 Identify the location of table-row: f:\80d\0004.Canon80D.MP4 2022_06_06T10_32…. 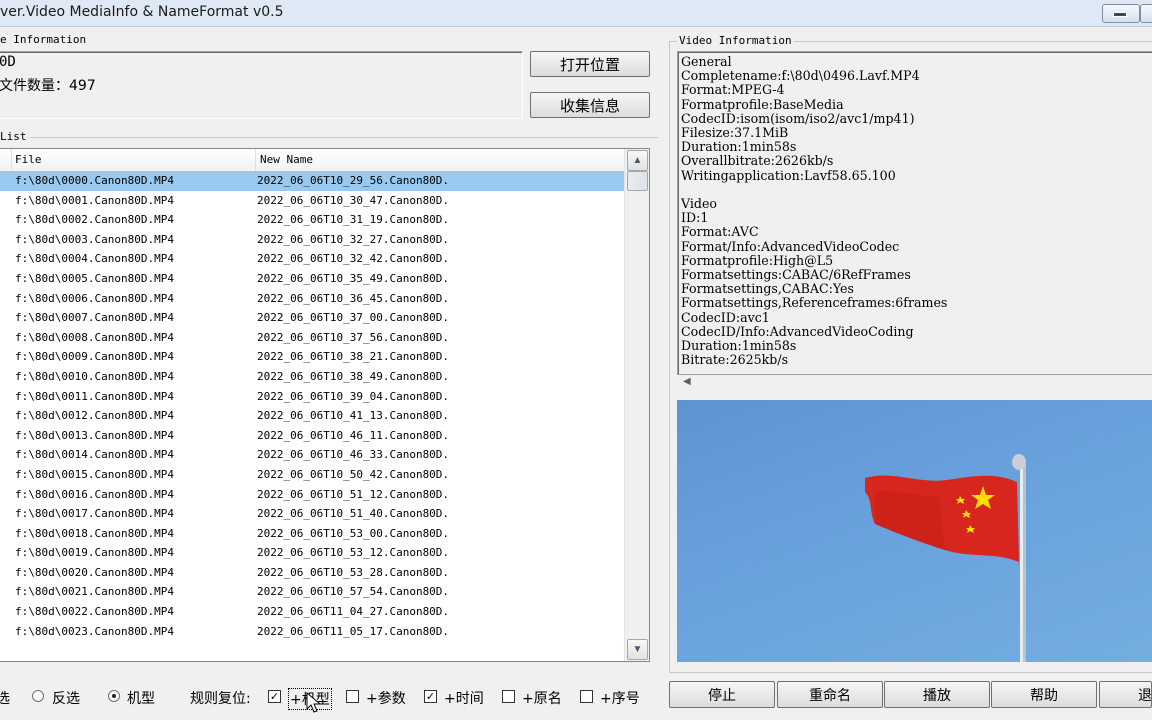
(312, 259).